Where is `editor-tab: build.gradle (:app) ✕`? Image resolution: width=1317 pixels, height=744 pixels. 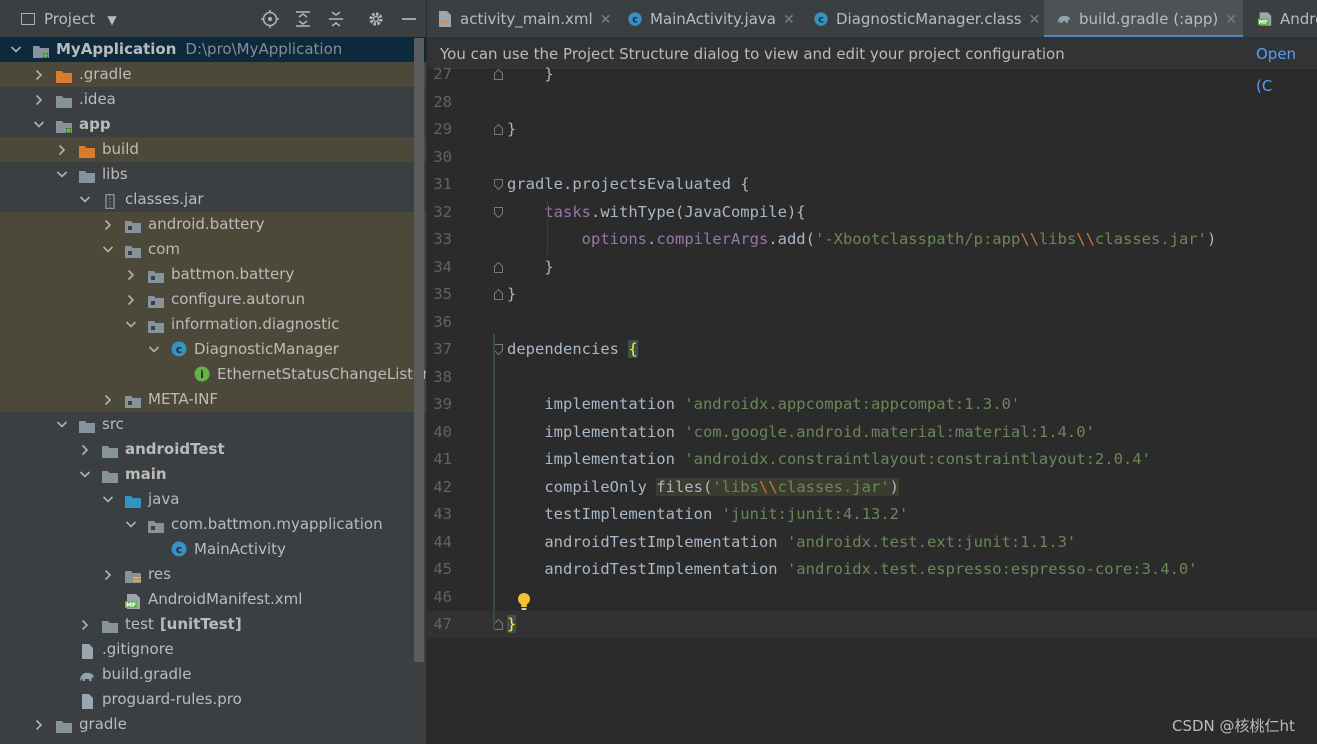 editor-tab: build.gradle (:app) ✕ is located at coordinates (1143, 18).